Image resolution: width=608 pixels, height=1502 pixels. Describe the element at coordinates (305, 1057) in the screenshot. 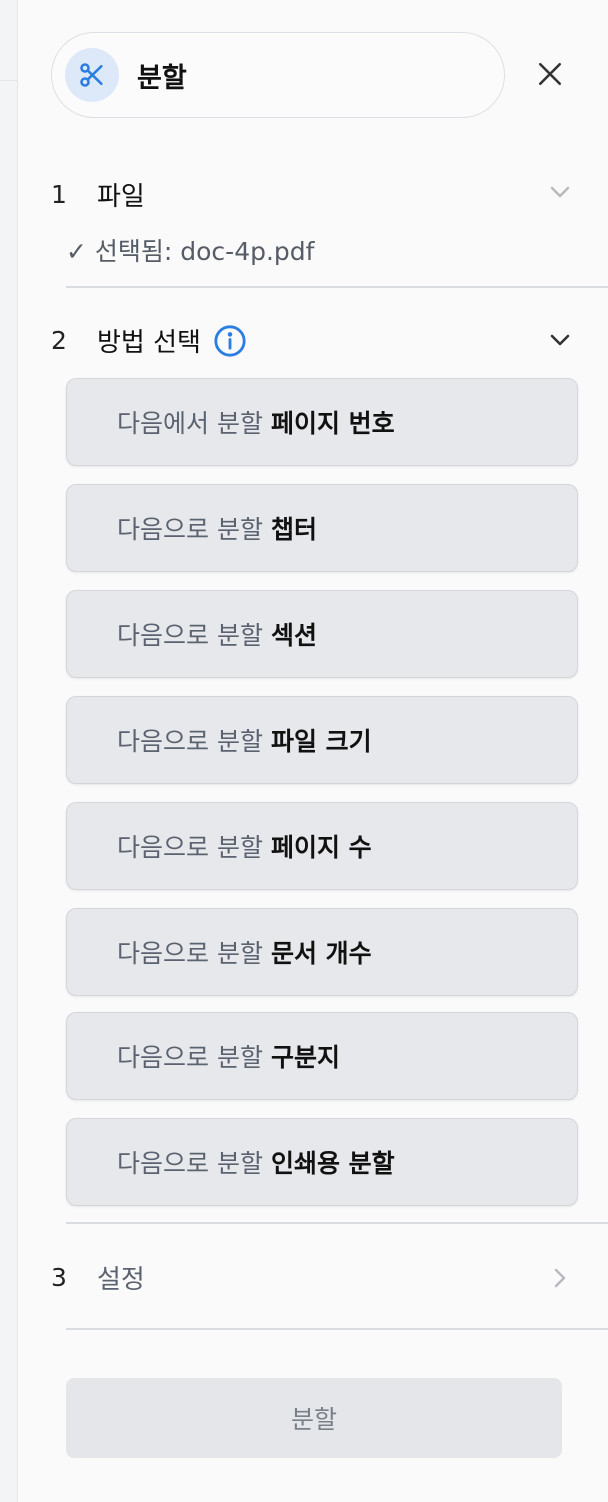

I see `method-name: 구분지` at that location.